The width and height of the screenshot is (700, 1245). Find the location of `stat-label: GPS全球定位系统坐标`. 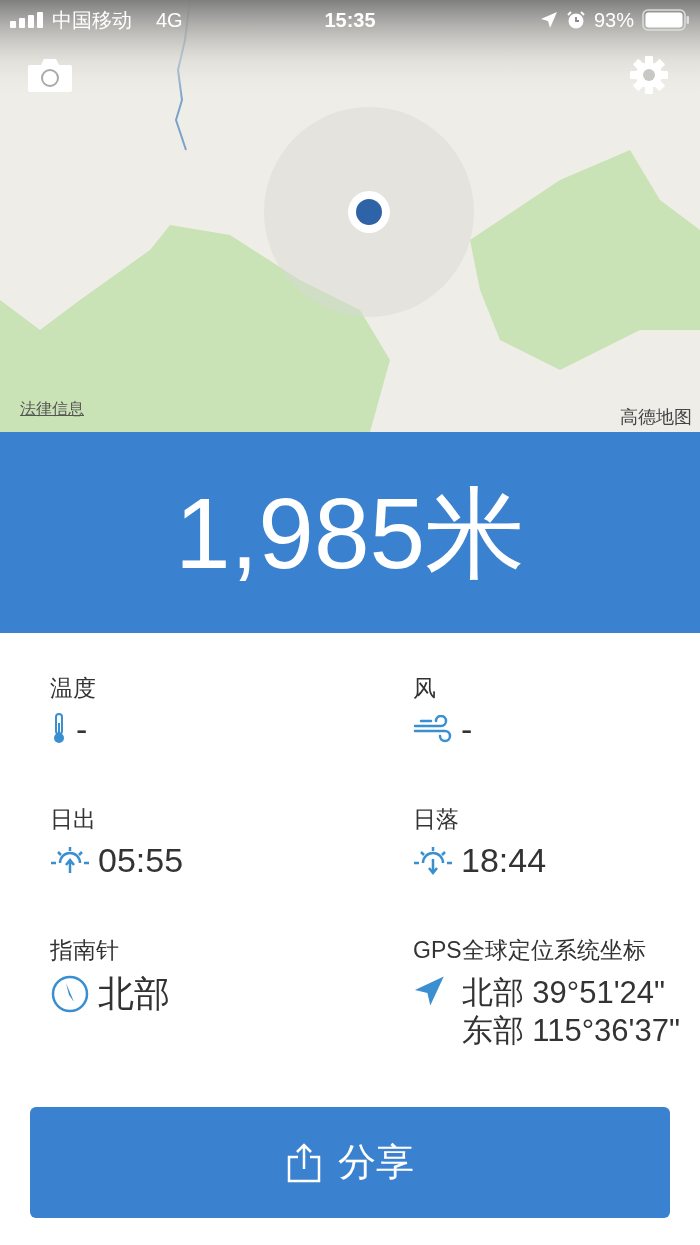

stat-label: GPS全球定位系统坐标 is located at coordinates (530, 950).